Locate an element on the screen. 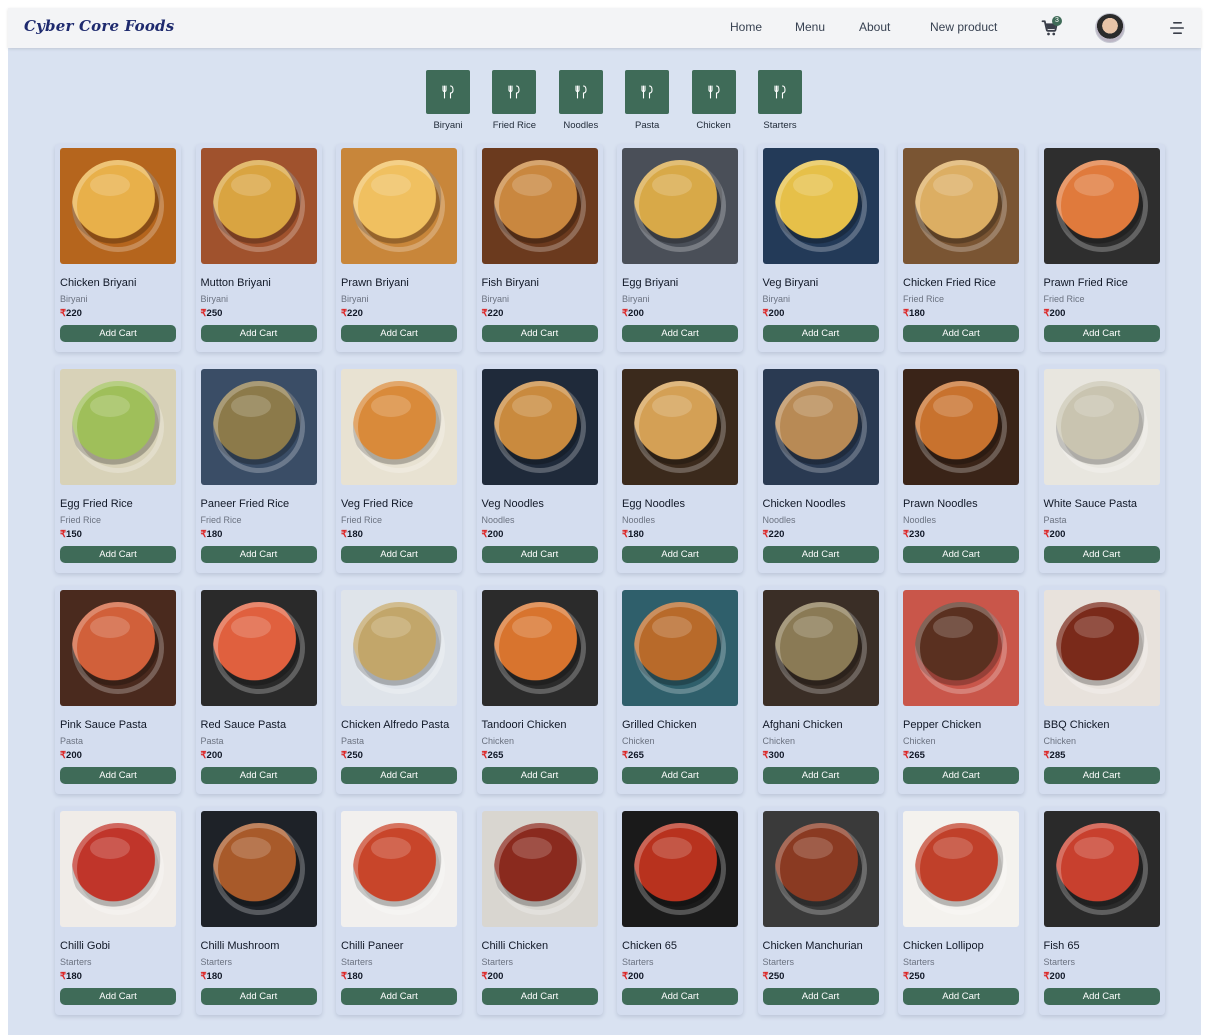 This screenshot has width=1209, height=1035. category-noodles: Noodles is located at coordinates (581, 102).